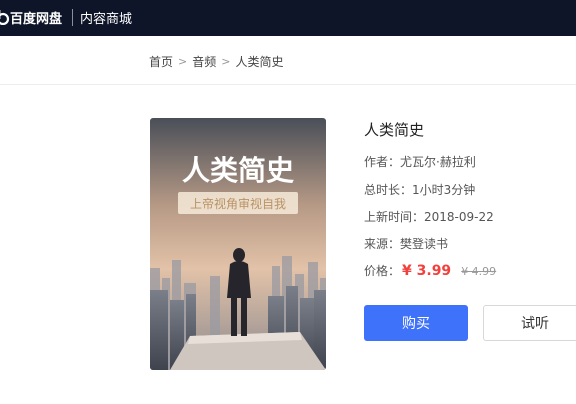  What do you see at coordinates (388, 190) in the screenshot?
I see `duration-label: 总时长：` at bounding box center [388, 190].